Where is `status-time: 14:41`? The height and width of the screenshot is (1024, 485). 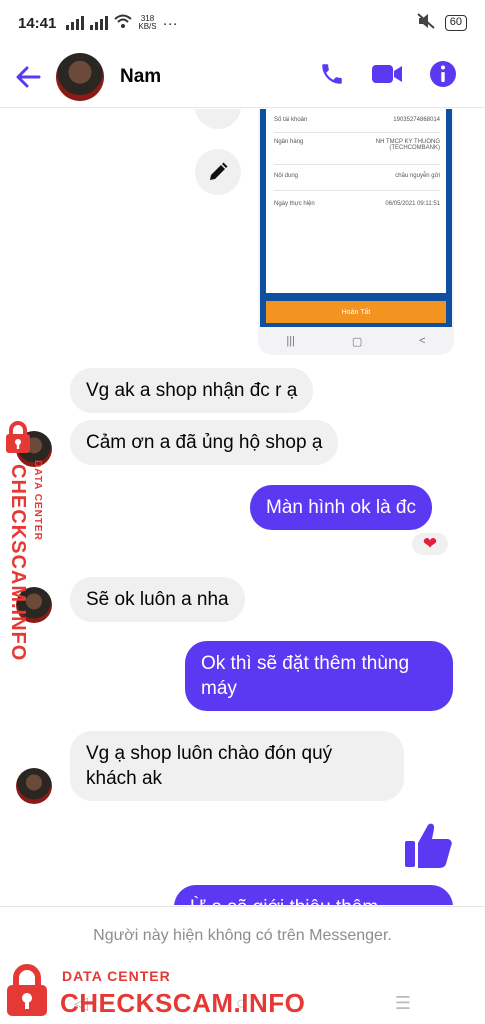 status-time: 14:41 is located at coordinates (37, 23).